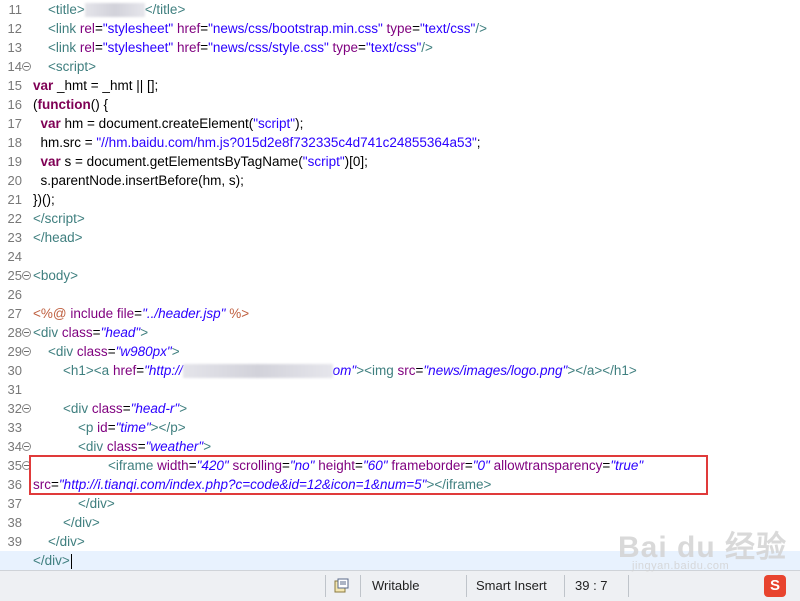  What do you see at coordinates (138, 180) in the screenshot?
I see `code-text: s.parentNode.insertBefore(hm, s);` at bounding box center [138, 180].